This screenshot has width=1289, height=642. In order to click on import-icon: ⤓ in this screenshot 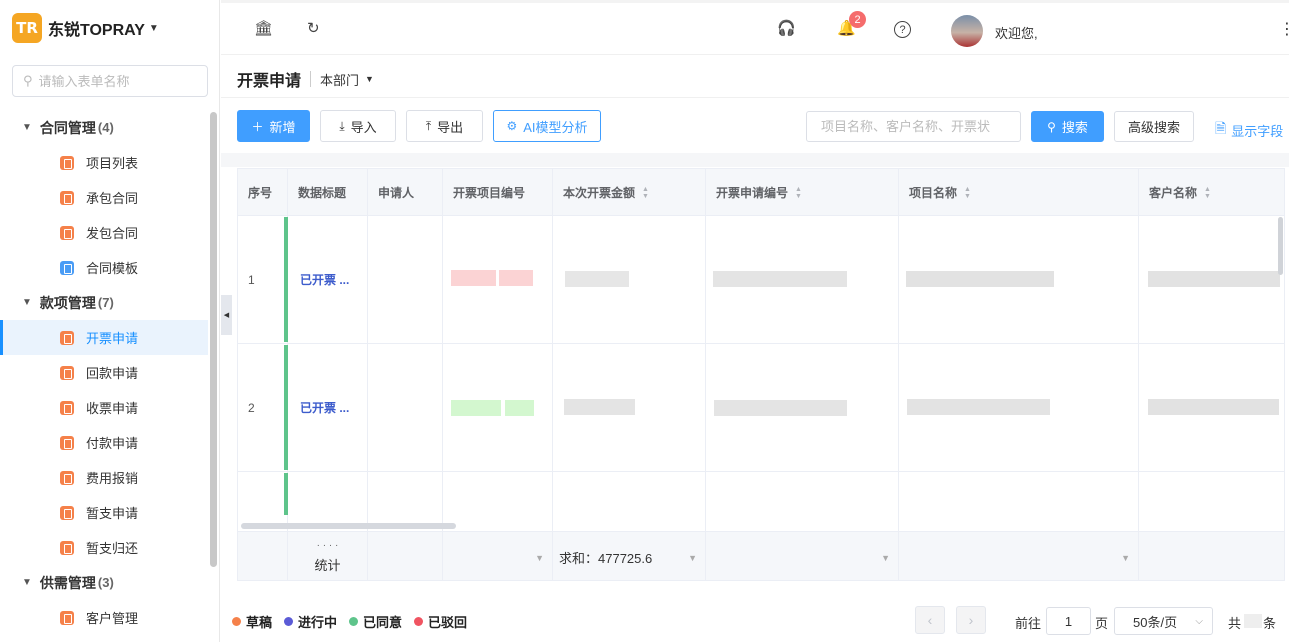, I will do `click(342, 125)`.